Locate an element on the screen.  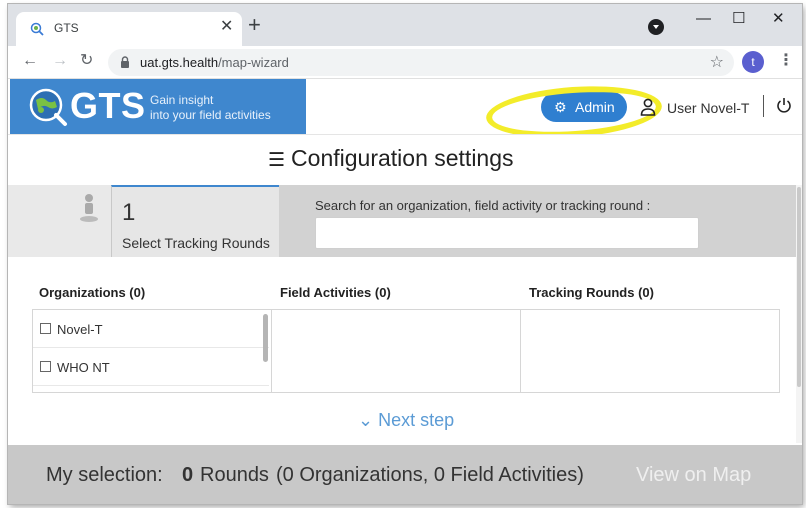
selection-rounds-label: Rounds is located at coordinates (234, 475).